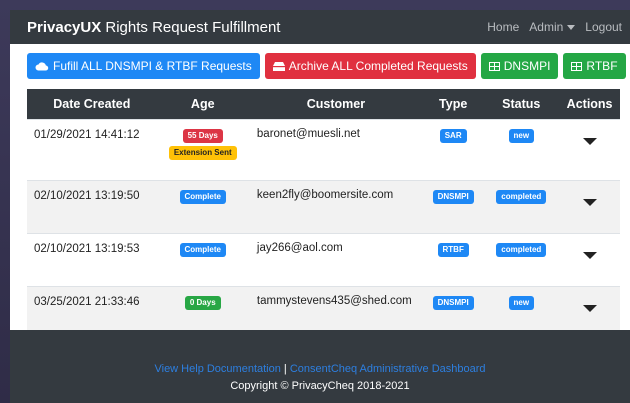 This screenshot has height=403, width=630. Describe the element at coordinates (92, 207) in the screenshot. I see `date-cell: 02/10/2021 13:19:50` at that location.